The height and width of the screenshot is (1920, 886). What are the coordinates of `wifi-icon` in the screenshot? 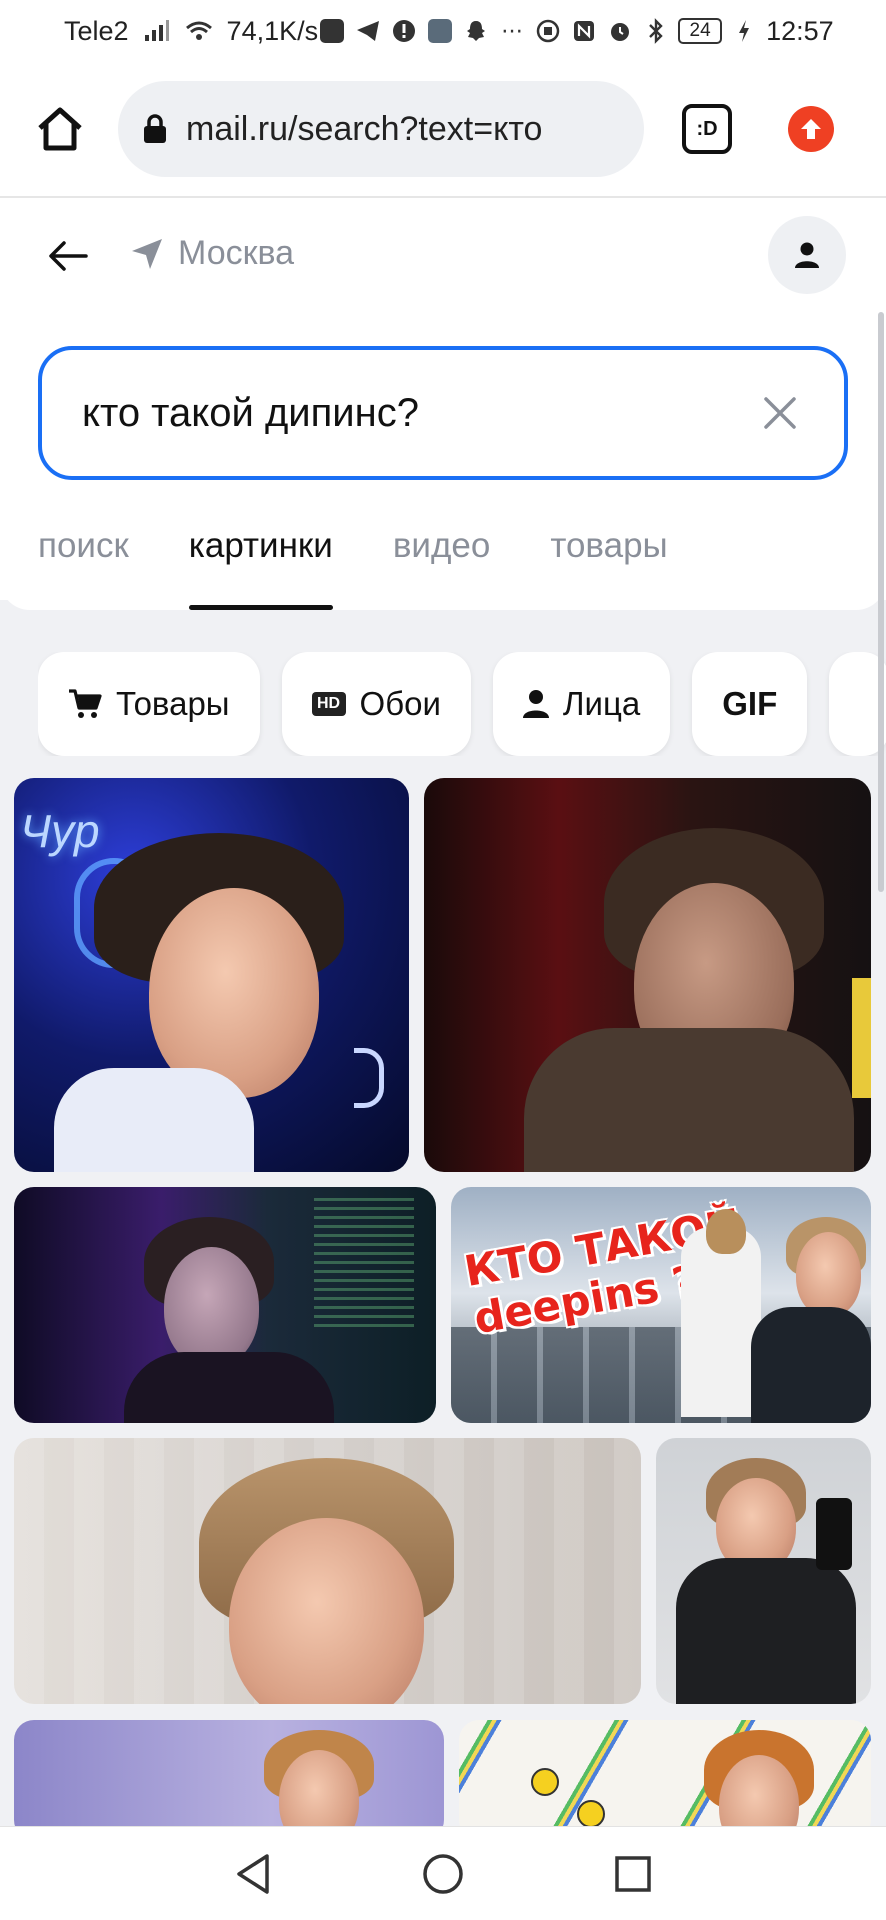 It's located at (199, 31).